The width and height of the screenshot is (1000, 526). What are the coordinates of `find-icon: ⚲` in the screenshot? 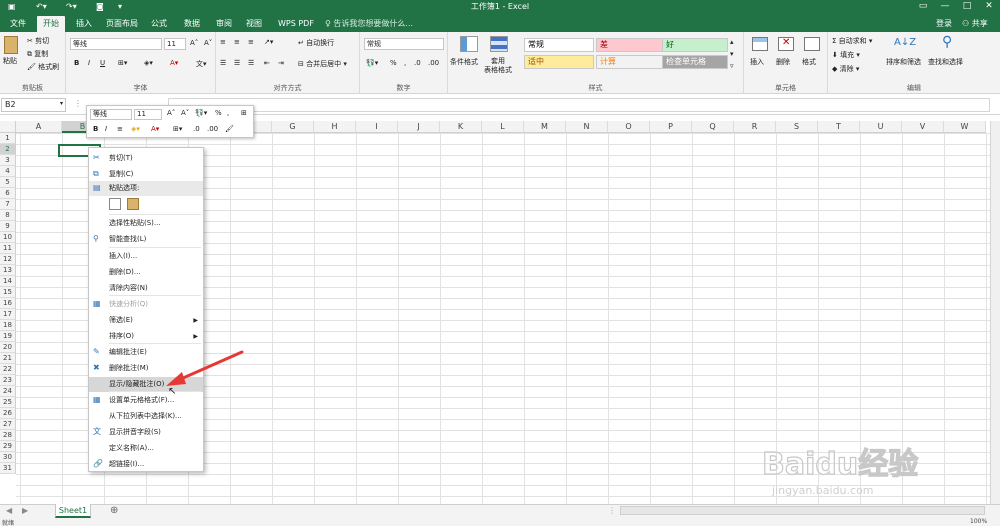 It's located at (947, 42).